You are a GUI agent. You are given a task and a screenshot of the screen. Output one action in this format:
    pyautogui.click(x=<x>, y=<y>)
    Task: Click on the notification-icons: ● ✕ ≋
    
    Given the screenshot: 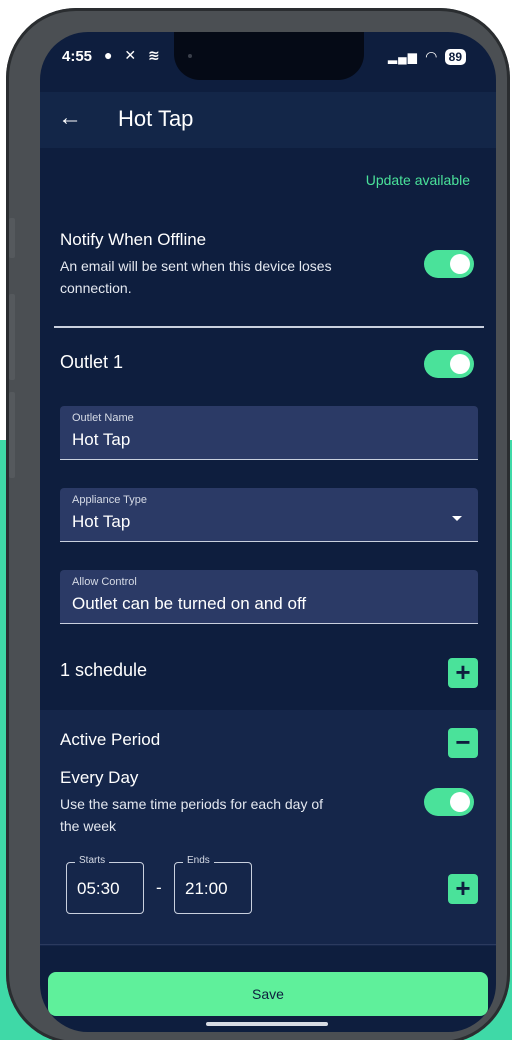 What is the action you would take?
    pyautogui.click(x=134, y=55)
    